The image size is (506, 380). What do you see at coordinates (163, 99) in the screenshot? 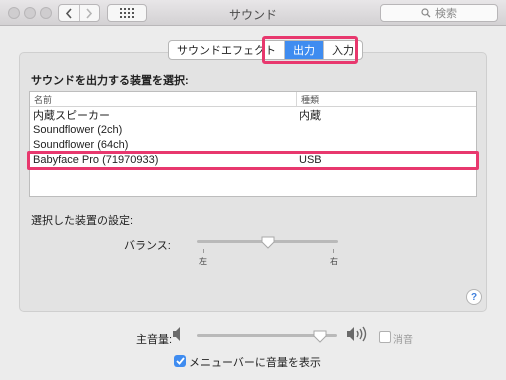
I see `column-header-name: 名前` at bounding box center [163, 99].